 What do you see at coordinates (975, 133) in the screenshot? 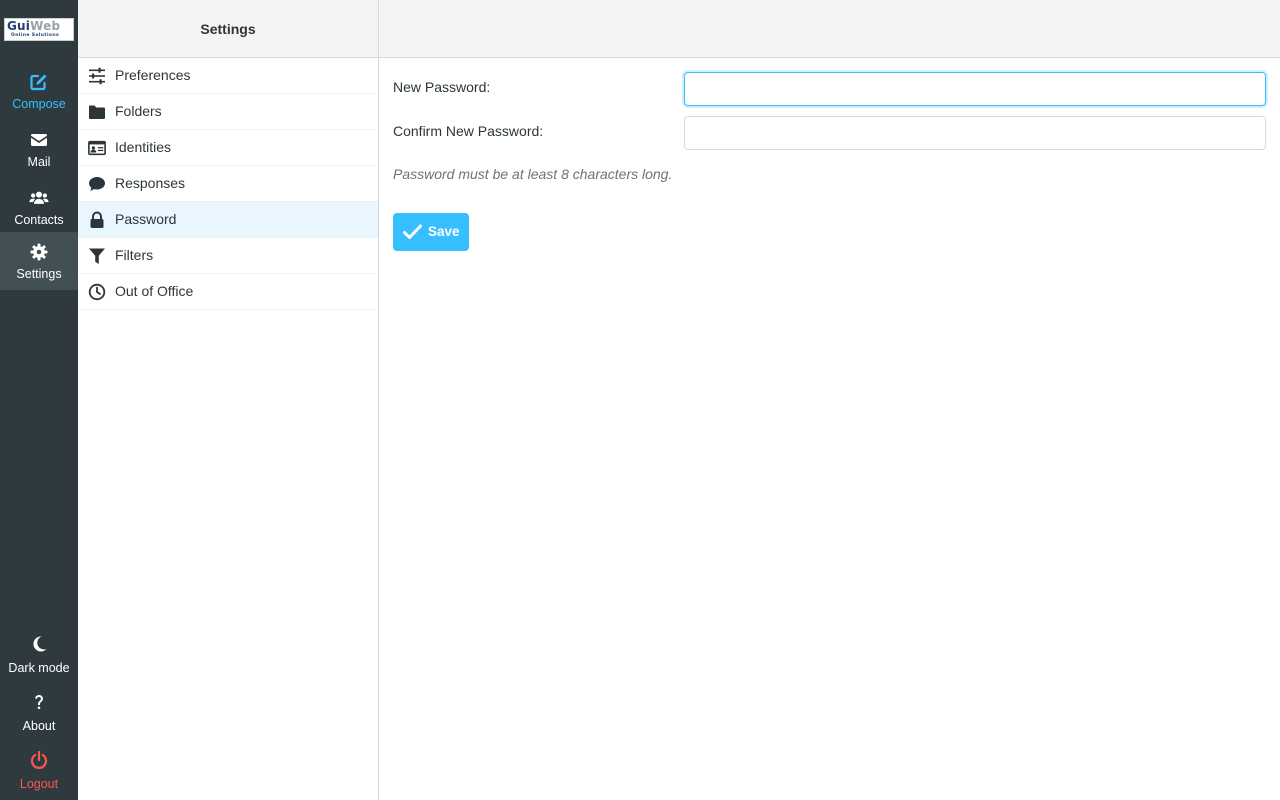
I see `confirm-password-input` at bounding box center [975, 133].